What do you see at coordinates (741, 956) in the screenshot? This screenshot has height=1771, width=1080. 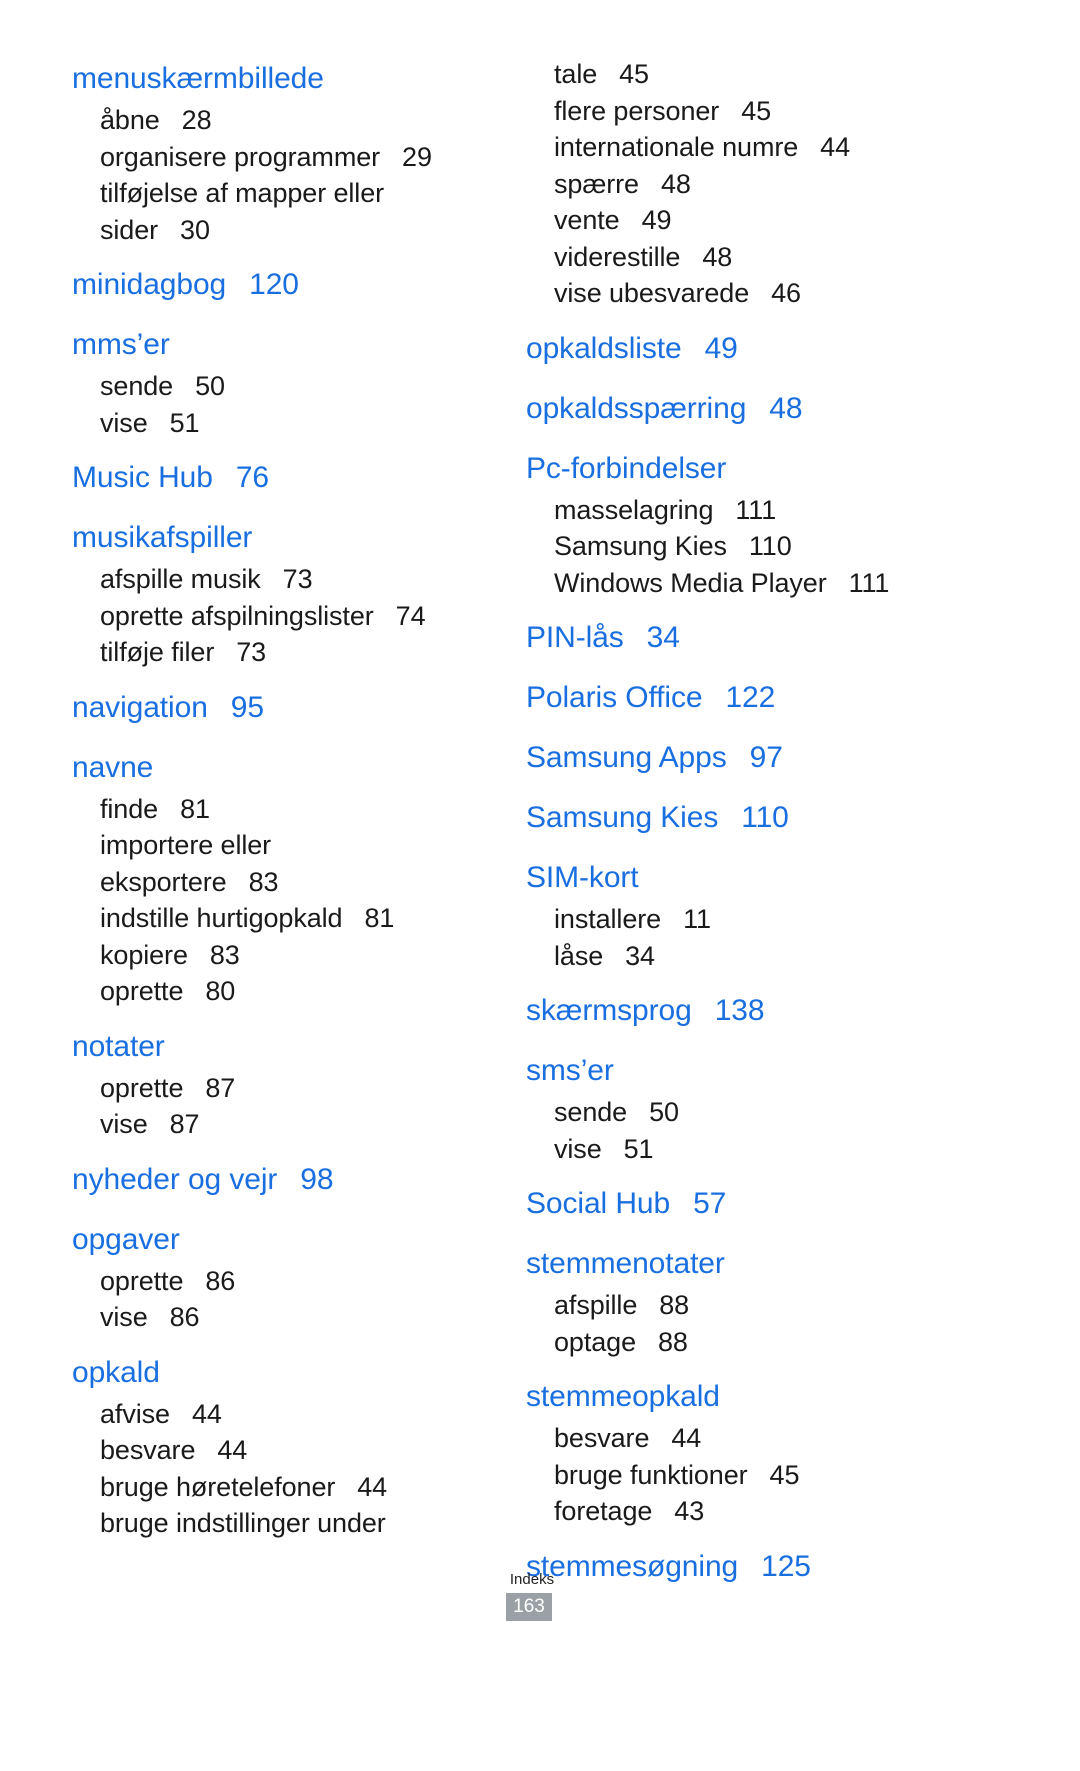 I see `index-subentry-row: låse 34` at bounding box center [741, 956].